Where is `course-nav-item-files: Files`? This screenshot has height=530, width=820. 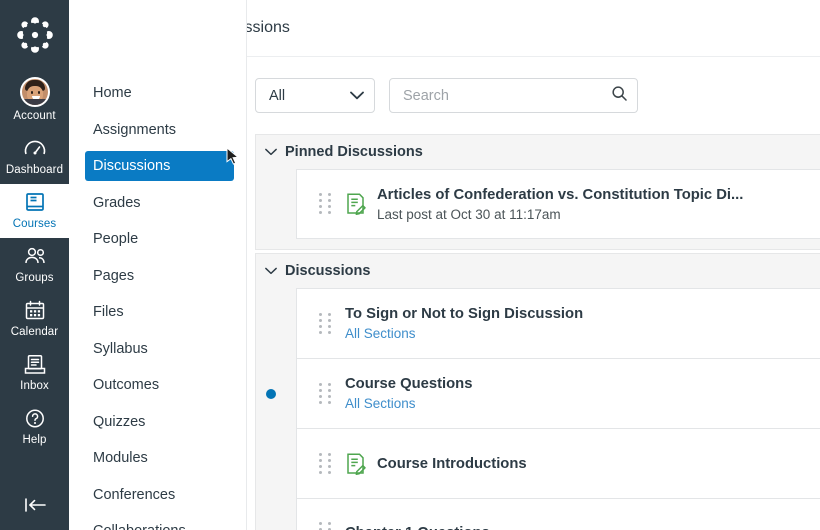
course-nav-item-files: Files is located at coordinates (159, 312).